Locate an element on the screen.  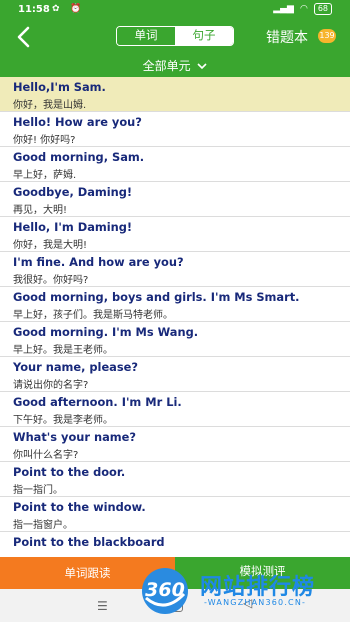
wrong-book-button: 错题本 is located at coordinates (287, 37).